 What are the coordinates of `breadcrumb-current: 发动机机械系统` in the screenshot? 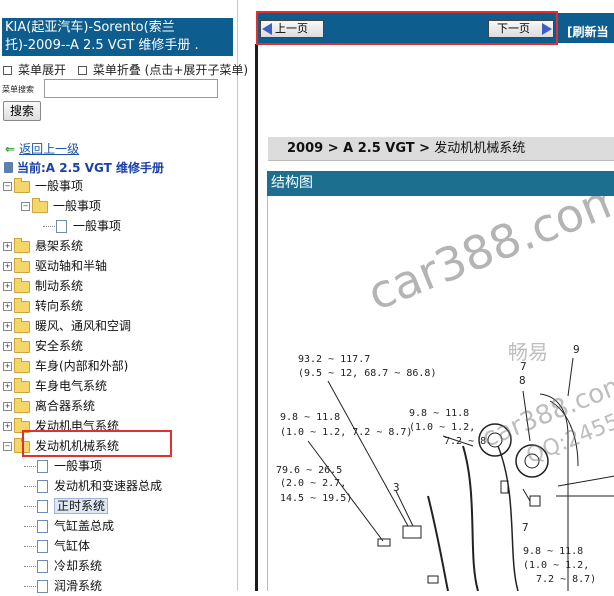 It's located at (478, 148).